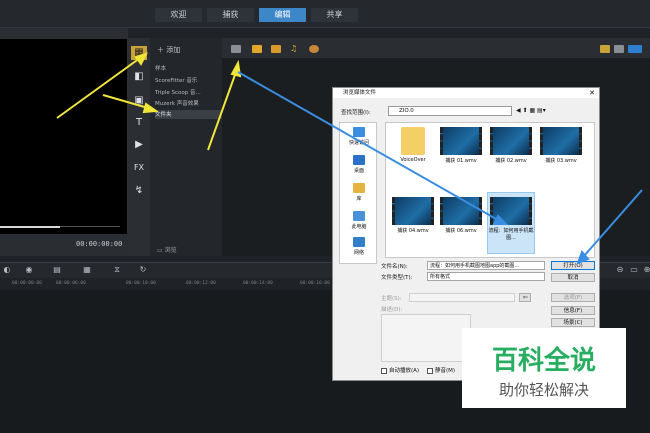 The width and height of the screenshot is (650, 433). I want to click on mute-label: 静音(M), so click(445, 371).